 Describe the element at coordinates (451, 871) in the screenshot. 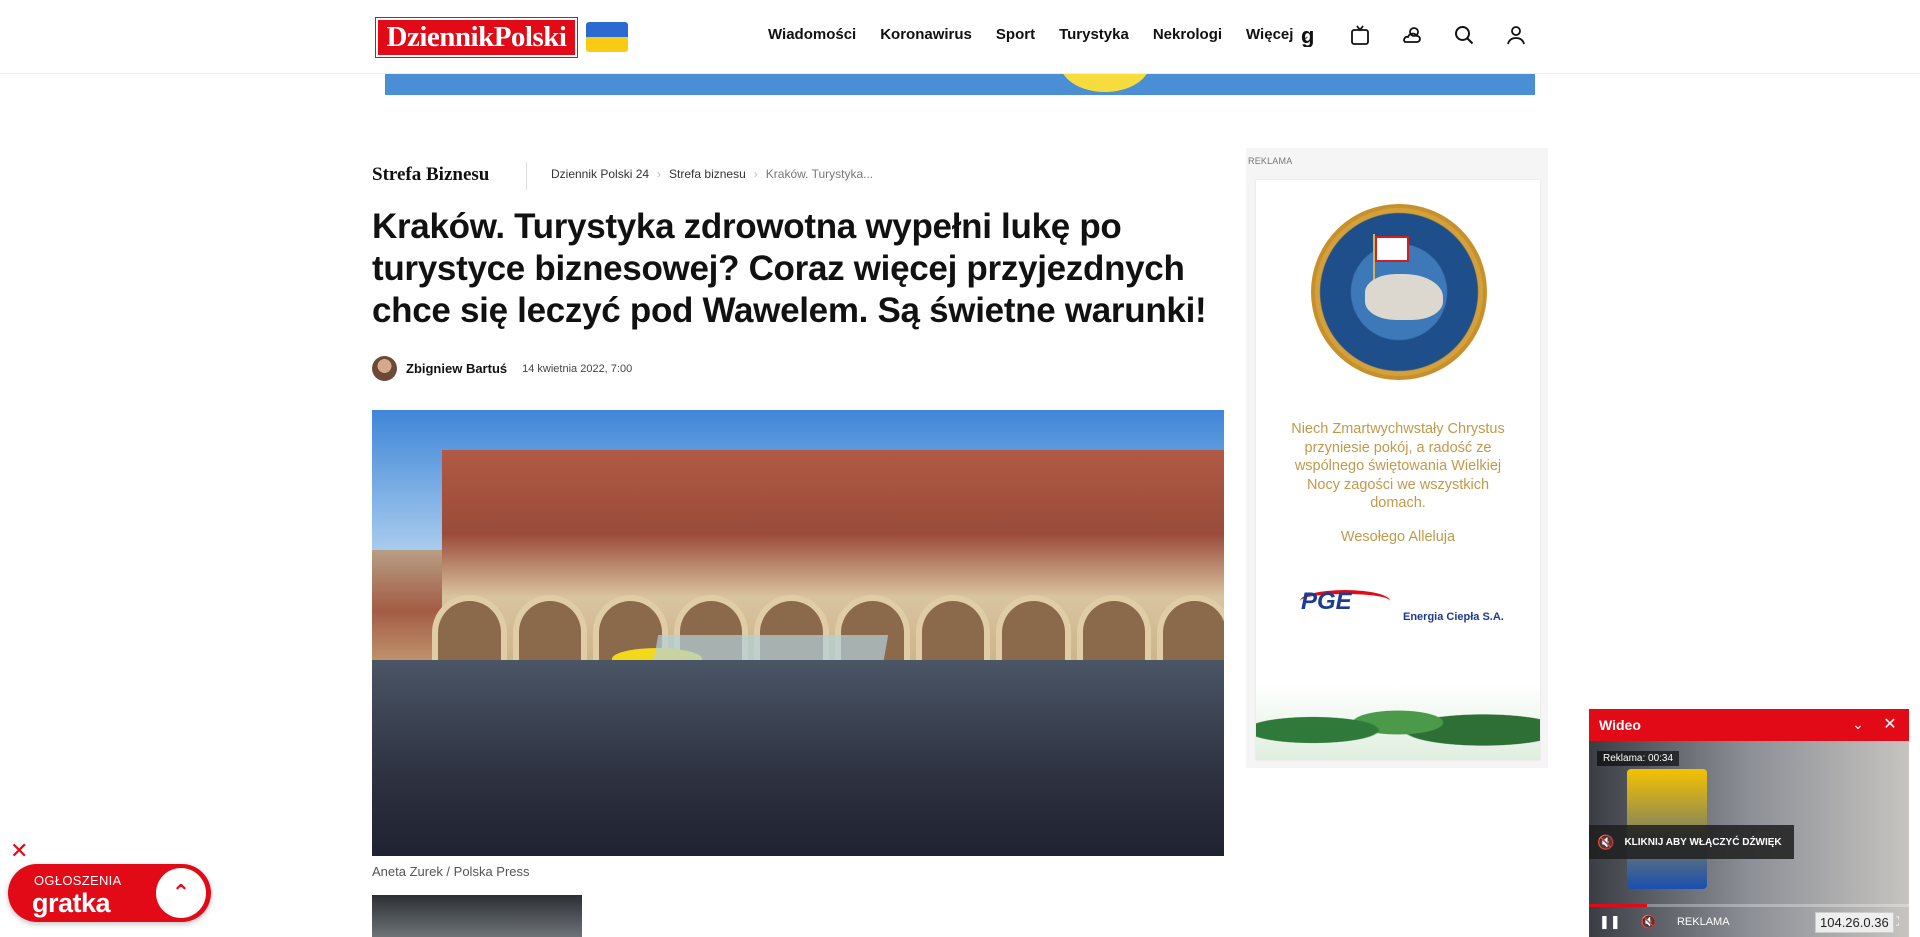

I see `image-caption: Aneta Zurek / Polska Press` at that location.